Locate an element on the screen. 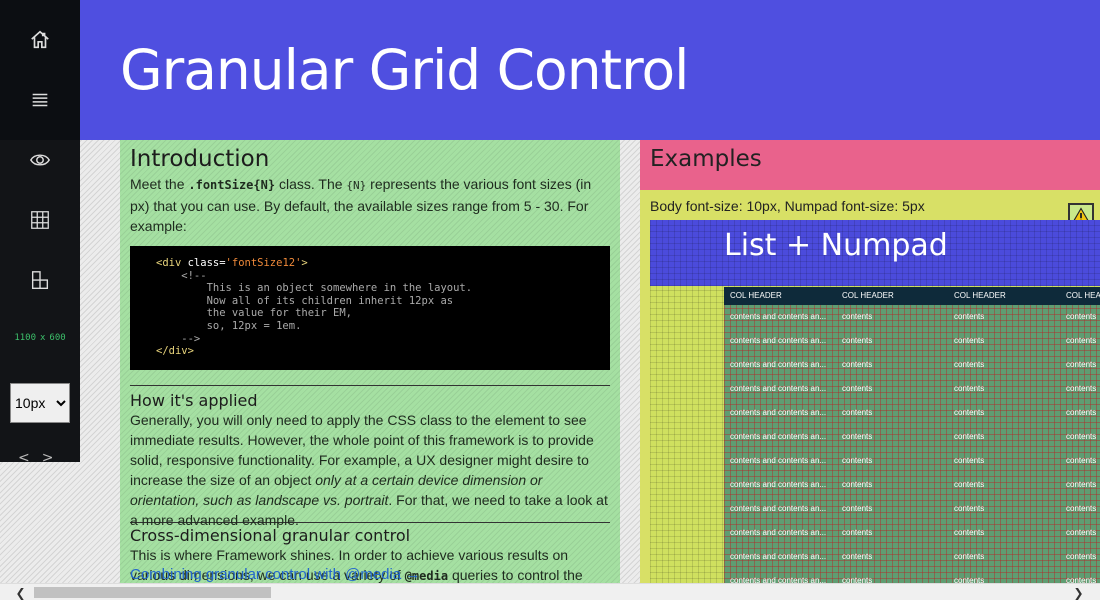 Image resolution: width=1100 pixels, height=600 pixels. viewport-sep: x is located at coordinates (43, 338).